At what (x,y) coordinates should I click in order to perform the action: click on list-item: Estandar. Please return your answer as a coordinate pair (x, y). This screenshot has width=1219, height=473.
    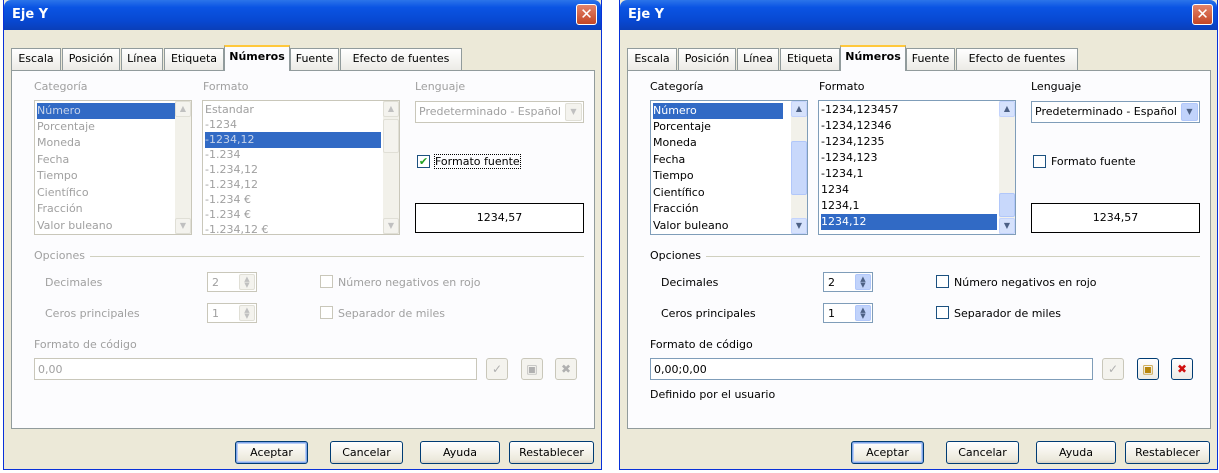
    Looking at the image, I should click on (229, 110).